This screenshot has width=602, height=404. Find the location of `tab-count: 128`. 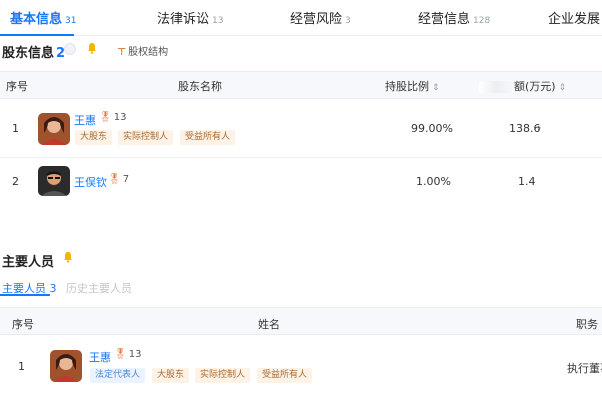

tab-count: 128 is located at coordinates (482, 21).